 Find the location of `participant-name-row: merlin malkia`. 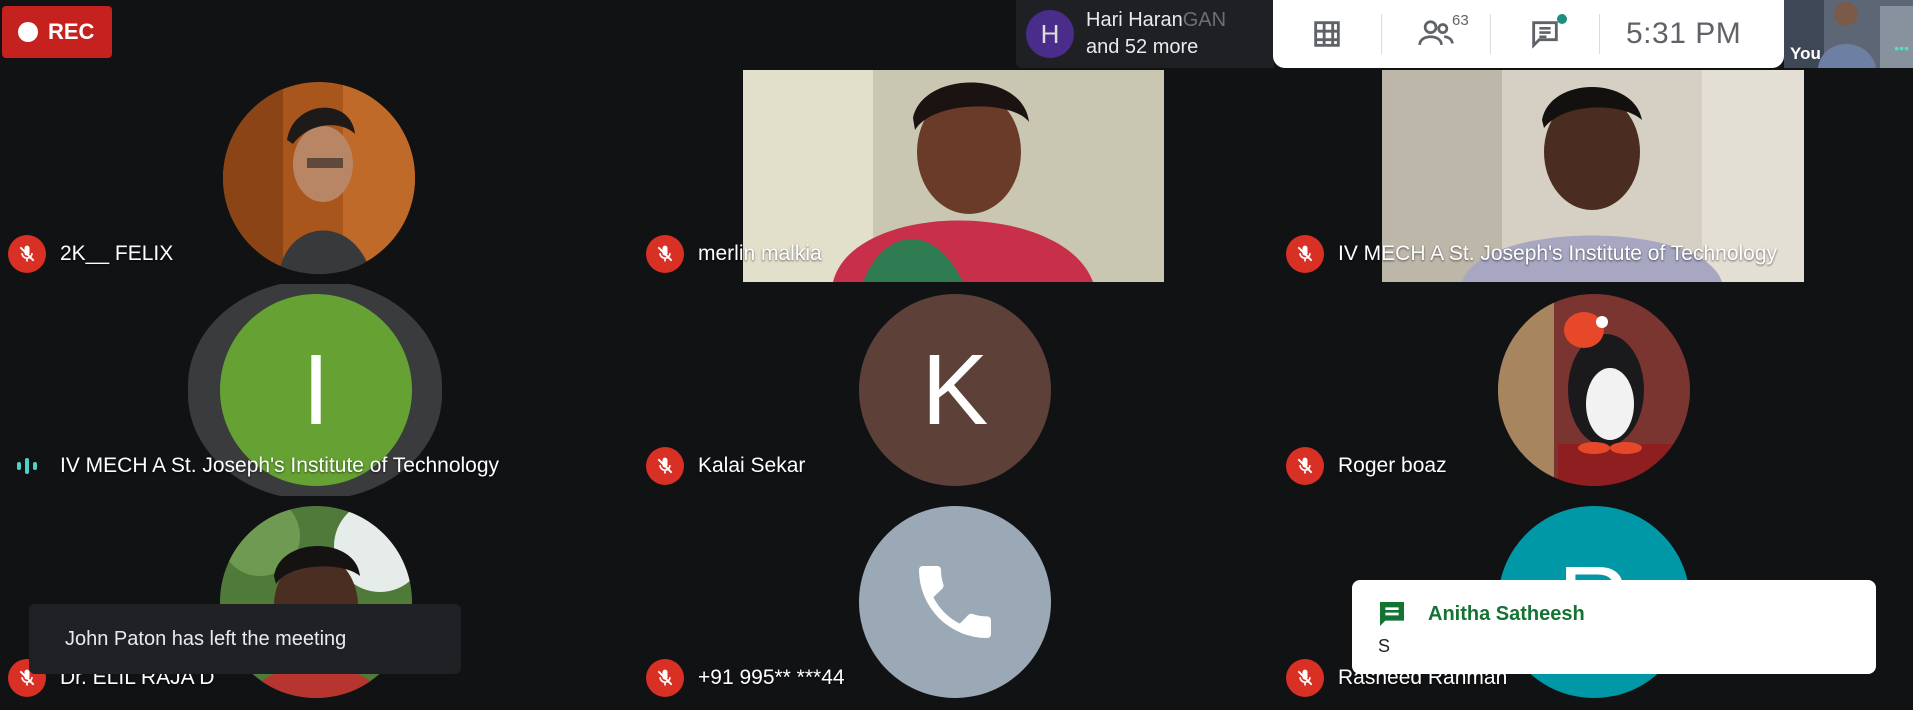

participant-name-row: merlin malkia is located at coordinates (734, 254).